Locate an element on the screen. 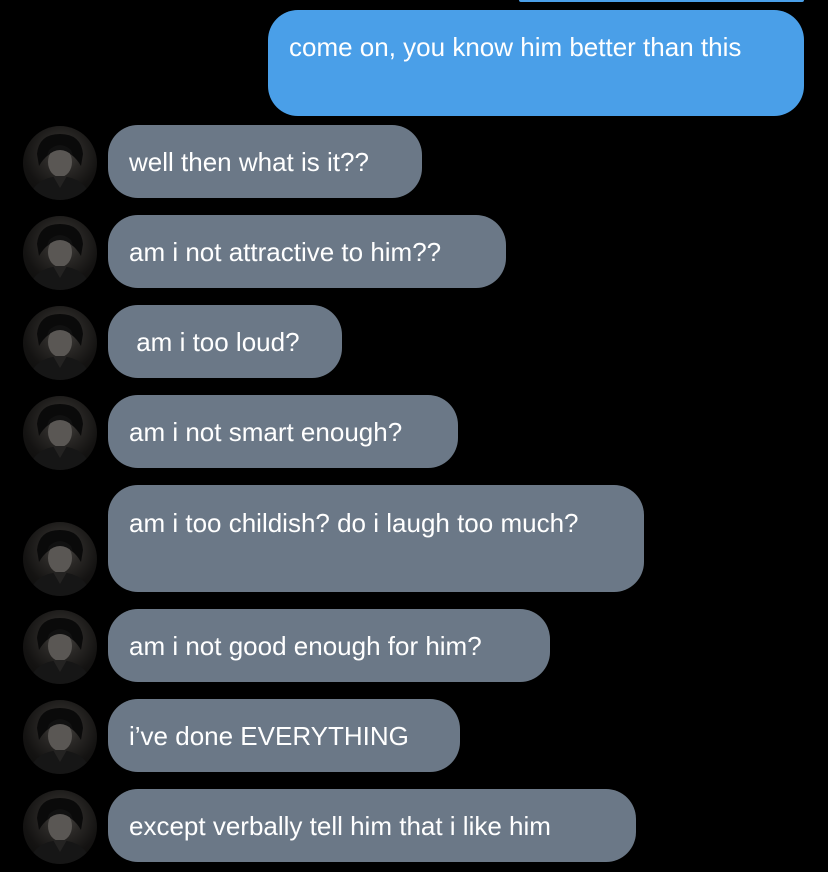 This screenshot has width=828, height=872. received-message-bubble: except verbally tell him that i like him is located at coordinates (372, 825).